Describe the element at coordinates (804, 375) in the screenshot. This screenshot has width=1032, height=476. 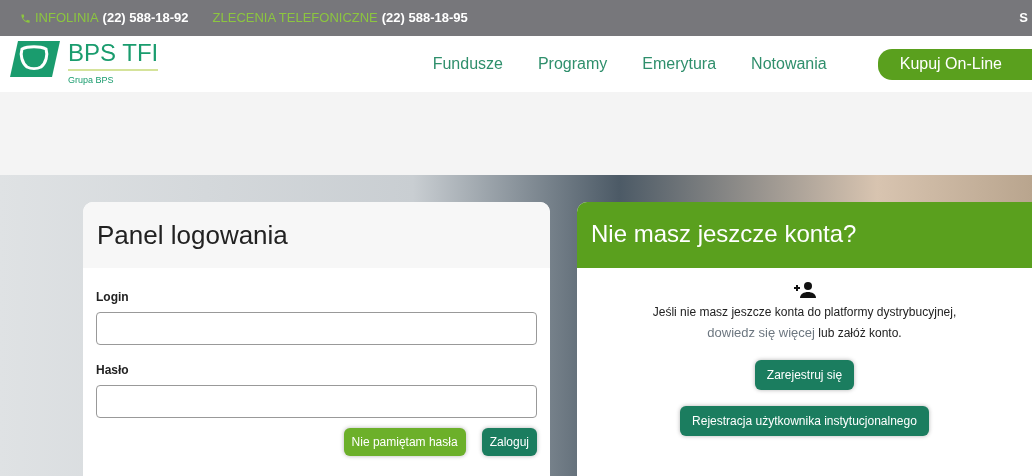
I see `register-button: Zarejestruj się` at that location.